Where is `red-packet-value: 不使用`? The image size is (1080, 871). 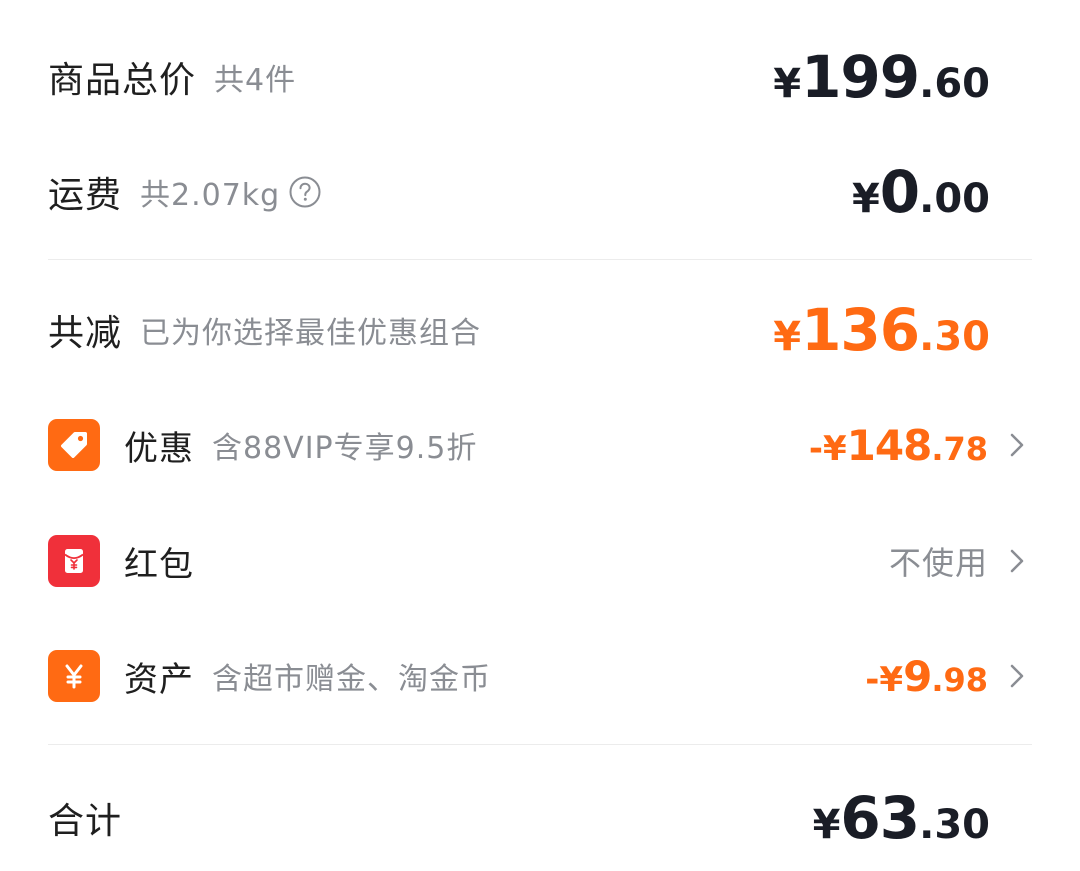
red-packet-value: 不使用 is located at coordinates (938, 563).